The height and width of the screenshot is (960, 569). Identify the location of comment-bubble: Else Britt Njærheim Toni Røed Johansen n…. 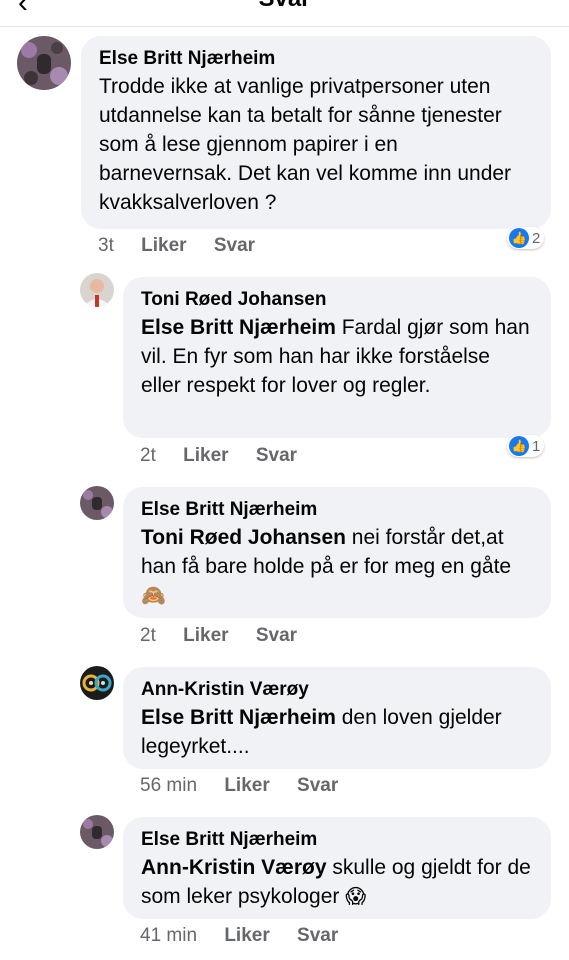
(337, 552).